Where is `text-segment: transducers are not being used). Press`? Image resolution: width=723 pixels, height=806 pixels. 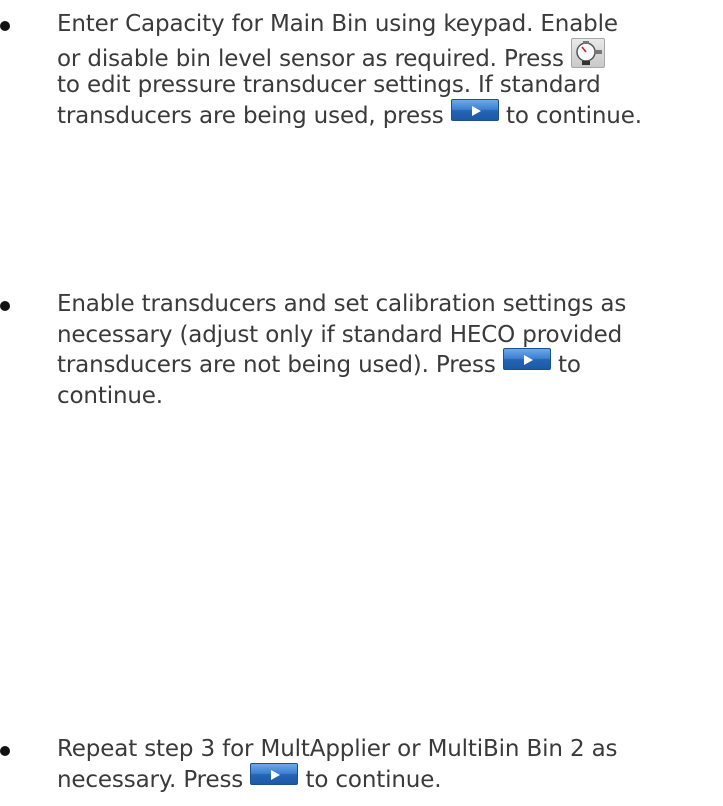
text-segment: transducers are not being used). Press is located at coordinates (280, 365).